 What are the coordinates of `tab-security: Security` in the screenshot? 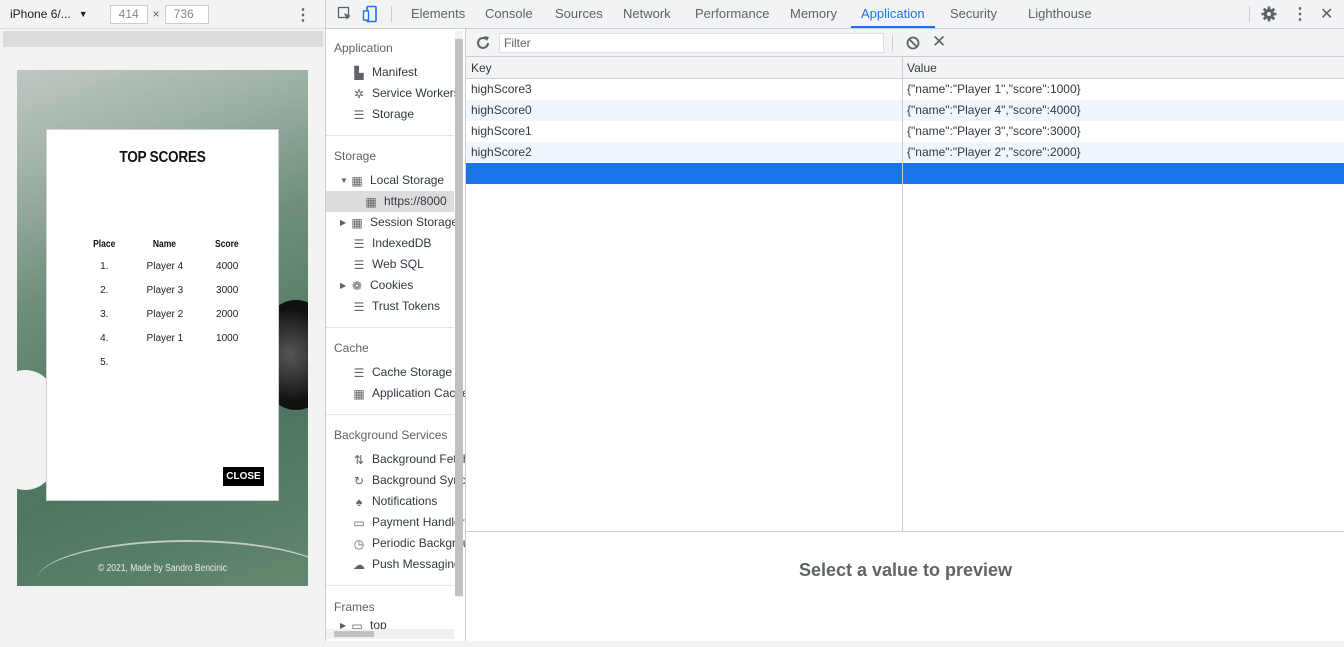 It's located at (973, 14).